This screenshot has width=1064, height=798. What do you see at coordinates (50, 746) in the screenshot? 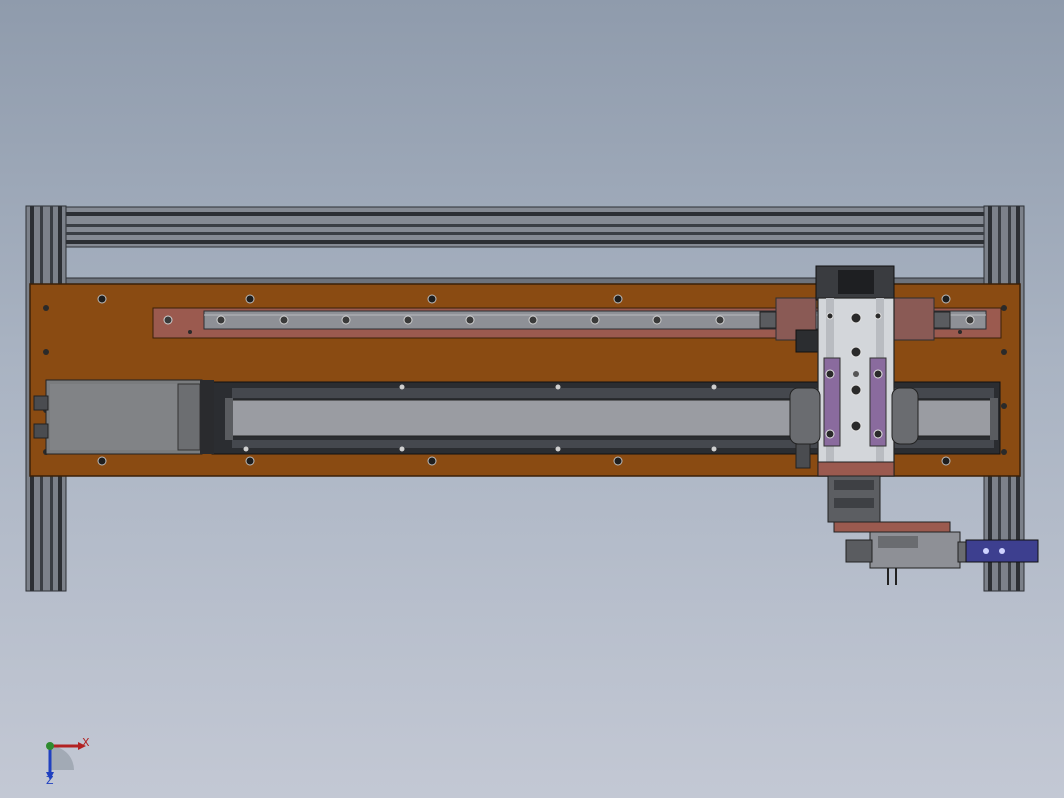
I see `y-axis-point` at bounding box center [50, 746].